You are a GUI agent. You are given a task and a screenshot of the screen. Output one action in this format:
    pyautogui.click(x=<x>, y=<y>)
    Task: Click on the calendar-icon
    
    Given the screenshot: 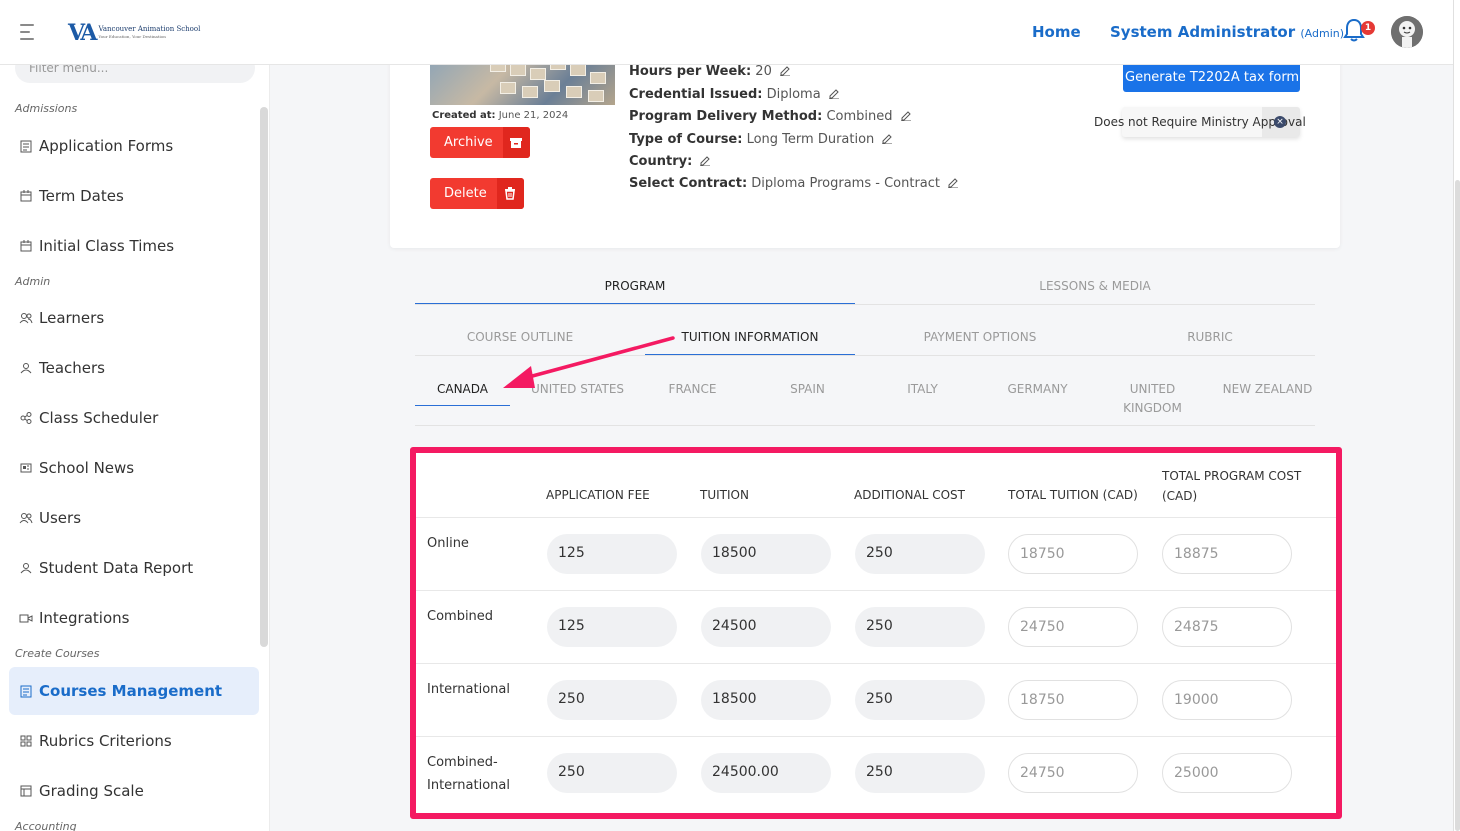 What is the action you would take?
    pyautogui.click(x=26, y=196)
    